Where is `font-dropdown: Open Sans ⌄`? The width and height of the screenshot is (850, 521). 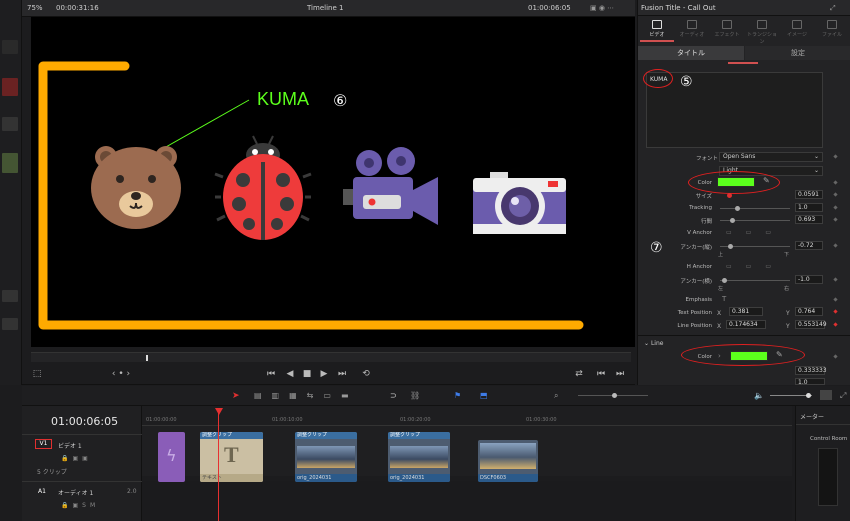 font-dropdown: Open Sans ⌄ is located at coordinates (771, 157).